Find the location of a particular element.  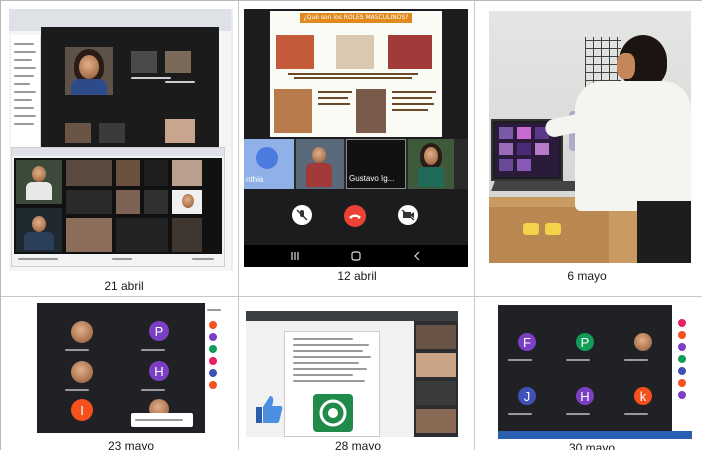

shared-document is located at coordinates (330, 379).